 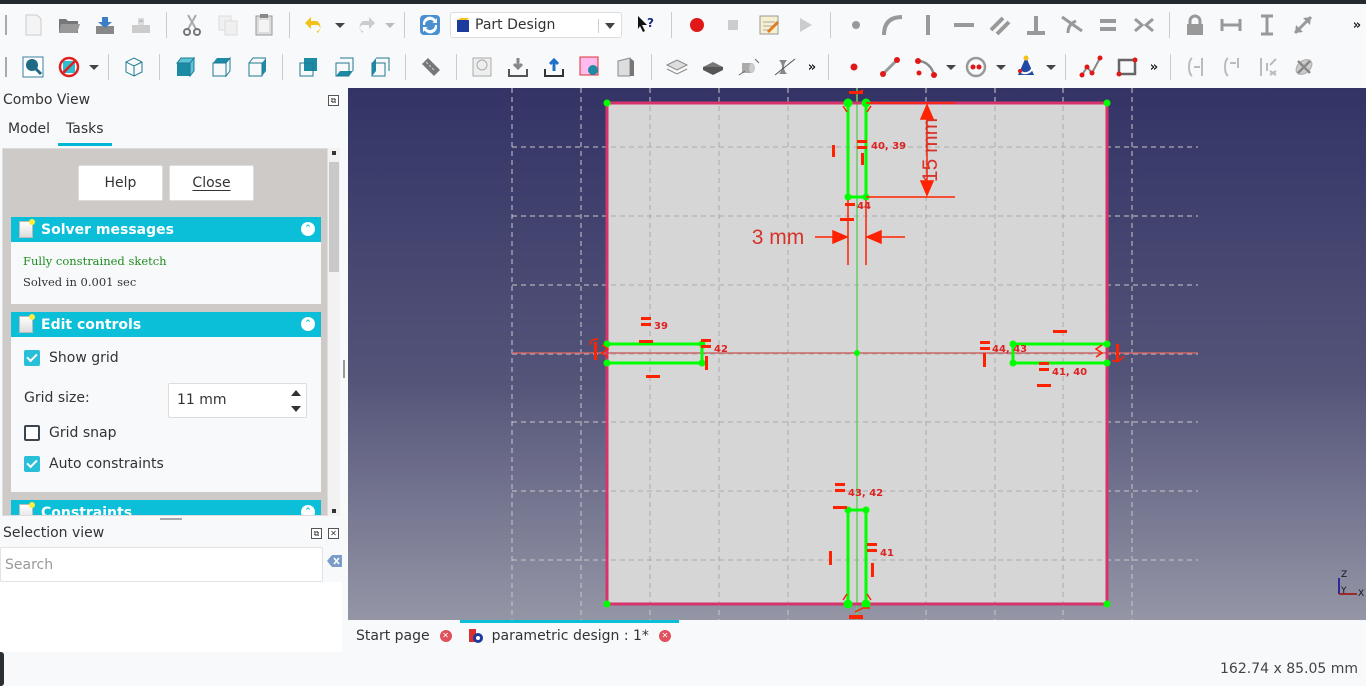 I want to click on selection-search-input: Search, so click(x=161, y=564).